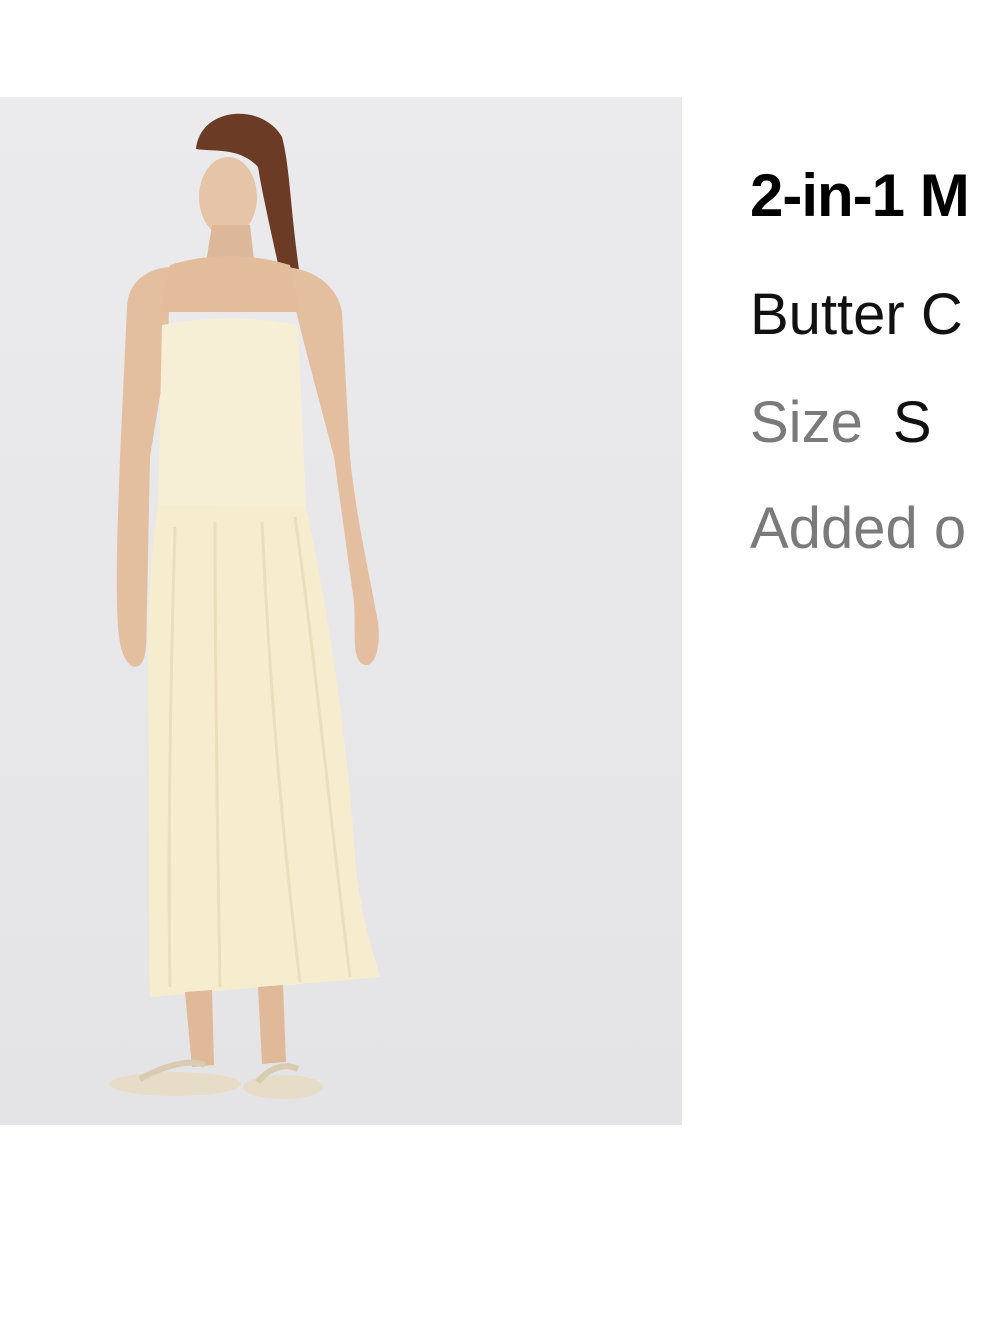 This screenshot has width=999, height=1333. What do you see at coordinates (874, 423) in the screenshot?
I see `size-row: Size S` at bounding box center [874, 423].